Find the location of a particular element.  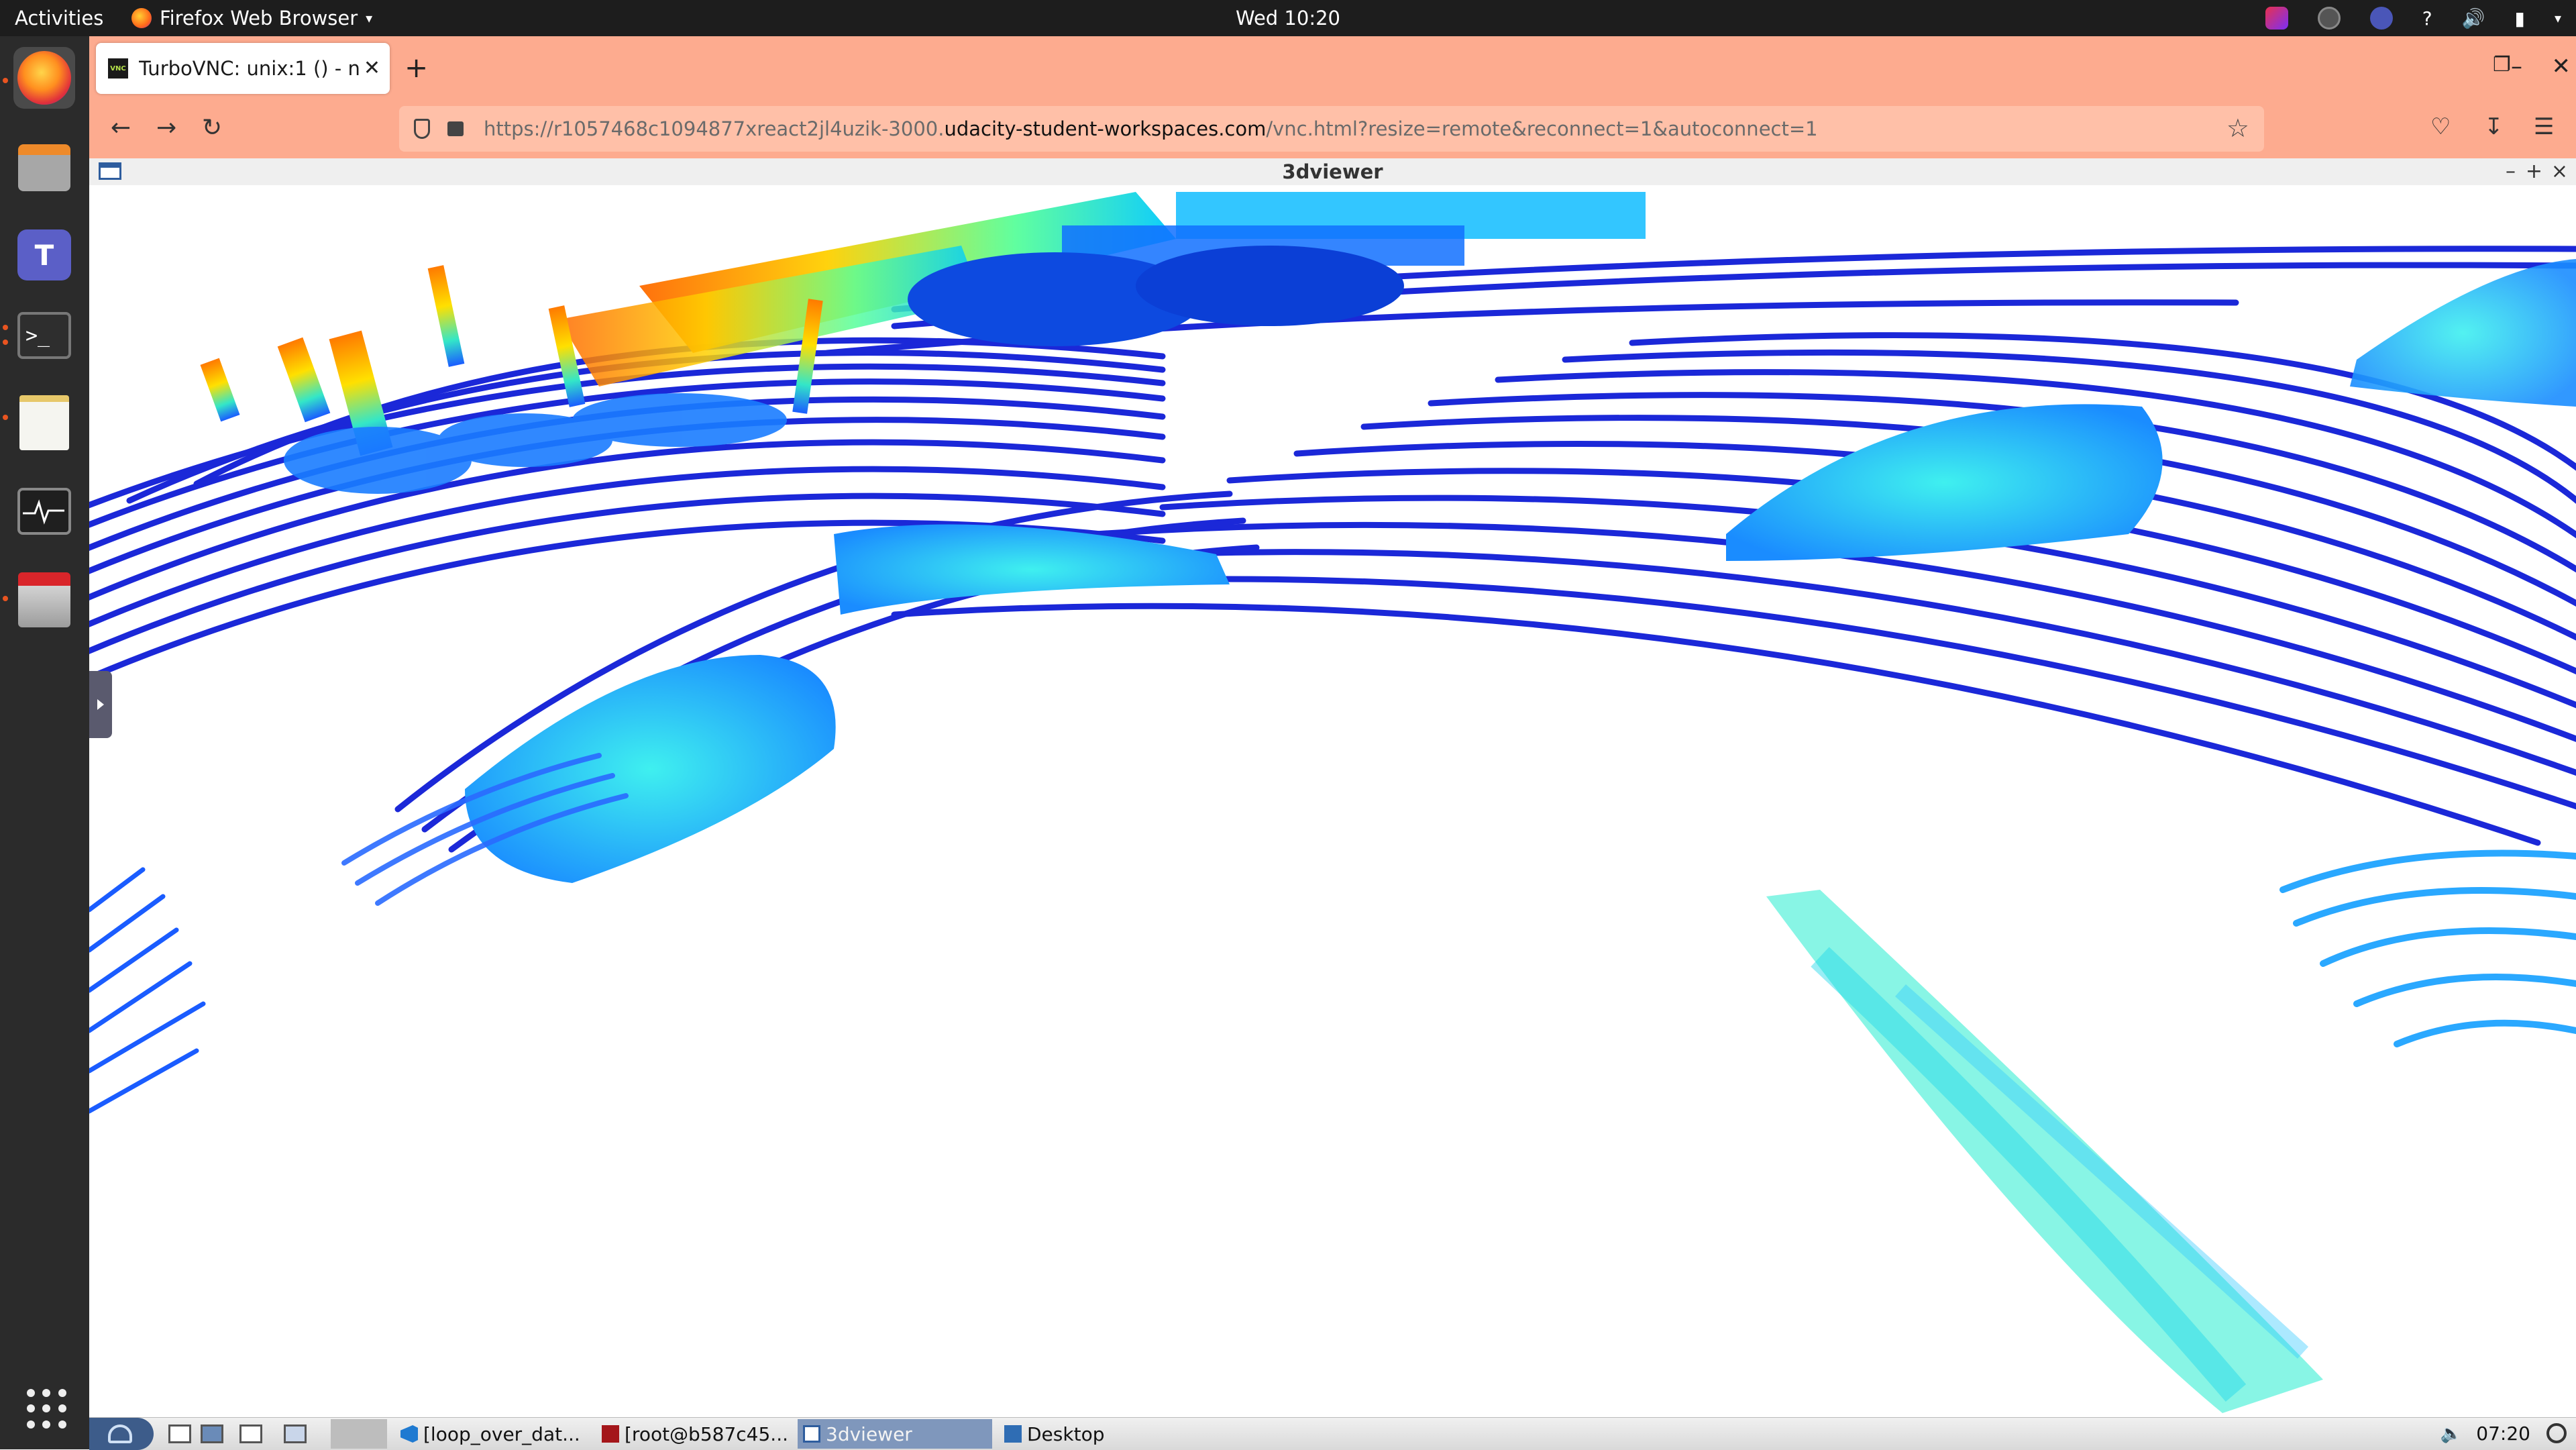

terminal-icon is located at coordinates (610, 1434).